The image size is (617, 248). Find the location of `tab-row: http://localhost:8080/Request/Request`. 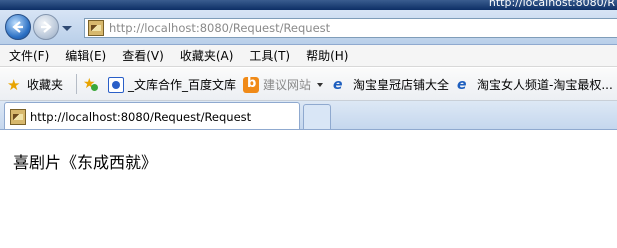

tab-row: http://localhost:8080/Request/Request is located at coordinates (308, 115).